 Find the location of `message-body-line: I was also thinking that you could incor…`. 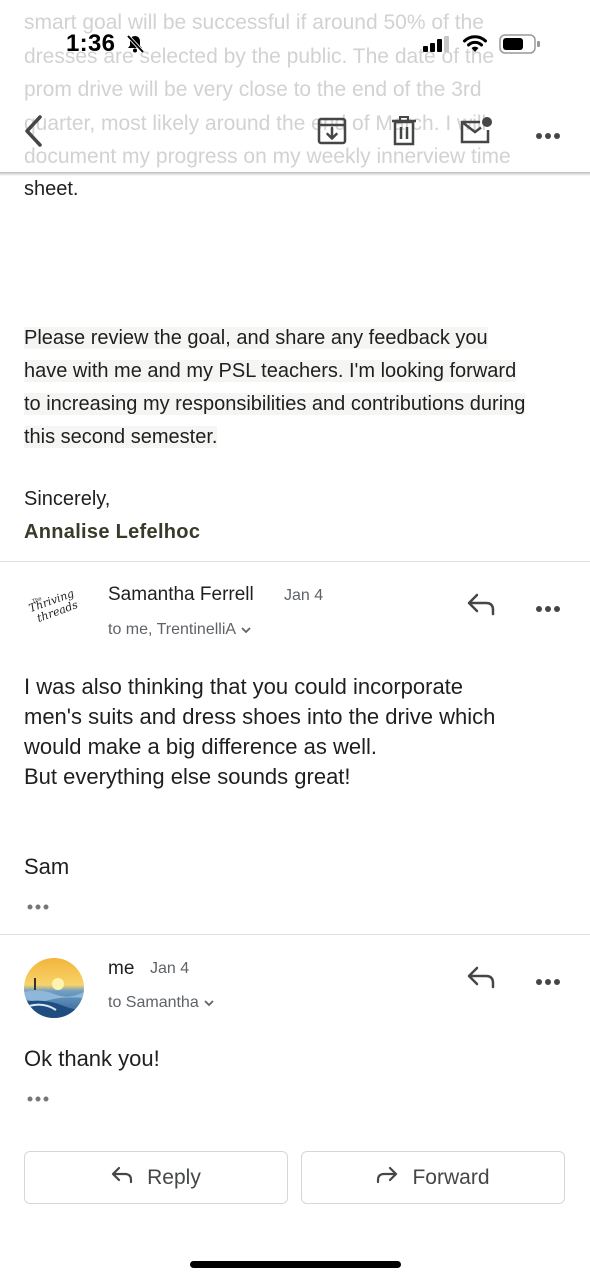

message-body-line: I was also thinking that you could incor… is located at coordinates (244, 686).